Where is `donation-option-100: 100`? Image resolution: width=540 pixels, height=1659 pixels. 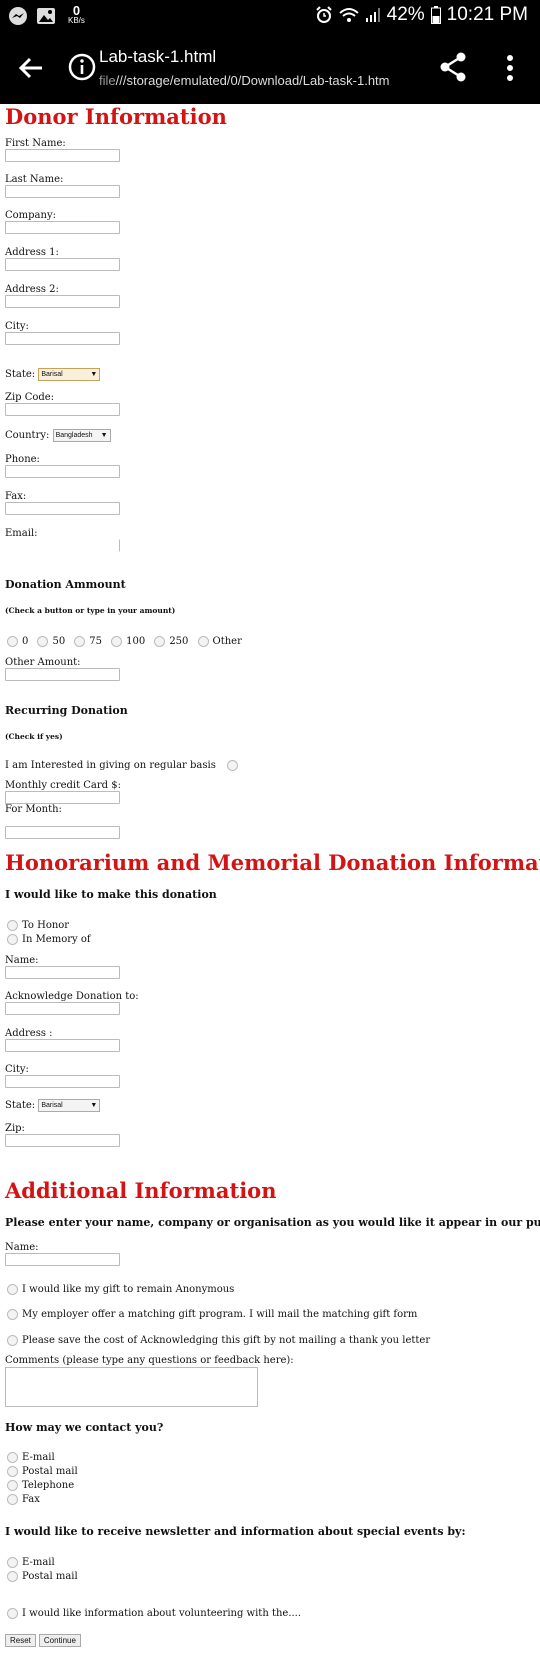 donation-option-100: 100 is located at coordinates (128, 640).